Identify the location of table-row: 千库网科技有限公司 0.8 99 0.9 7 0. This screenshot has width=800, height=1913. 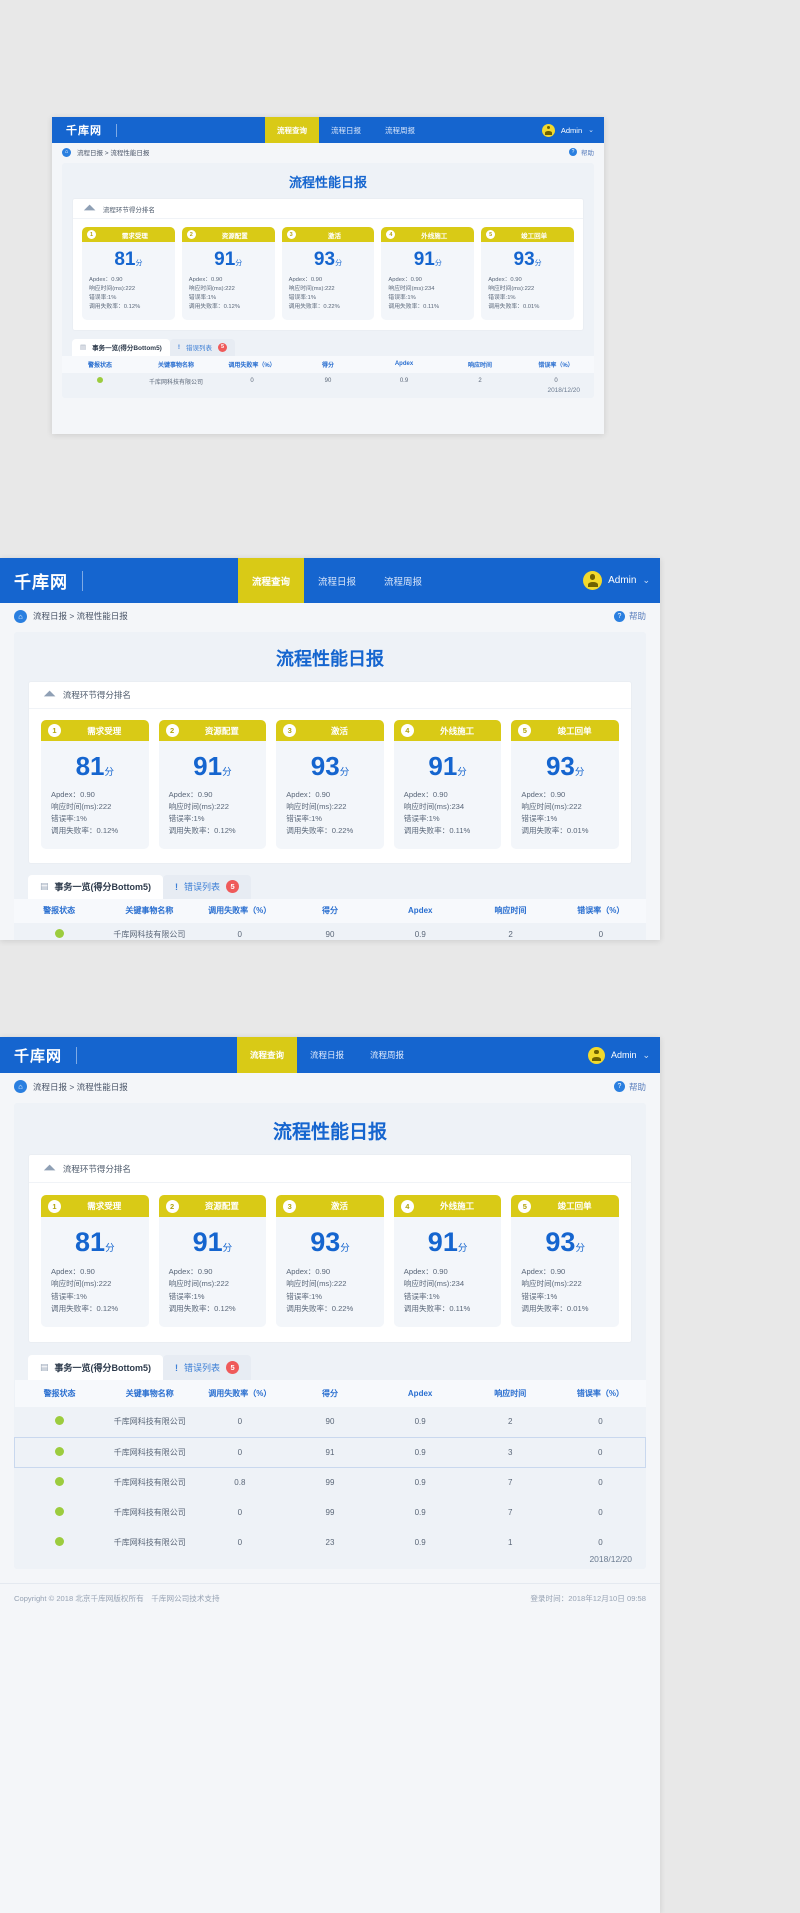
(330, 1482).